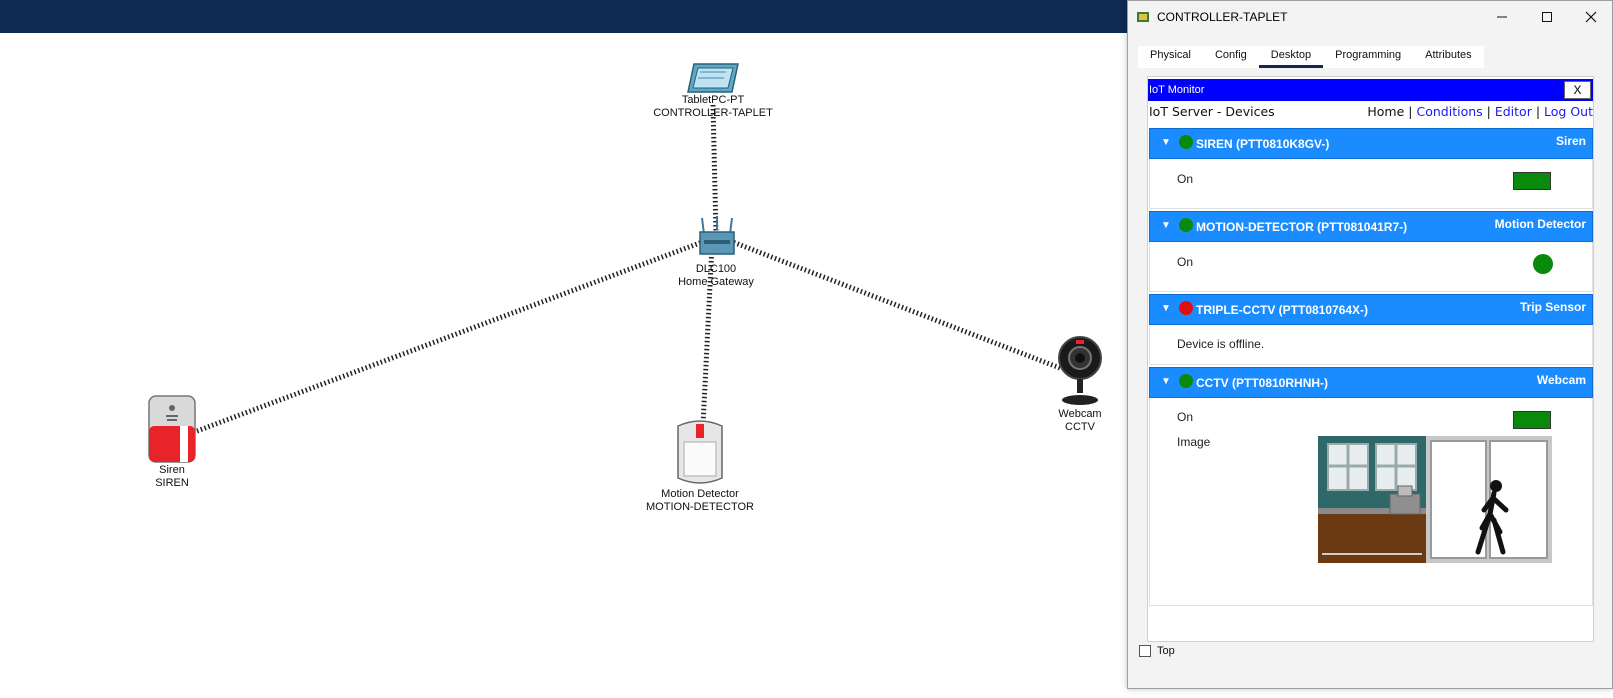 The image size is (1613, 698). What do you see at coordinates (1561, 380) in the screenshot?
I see `device-type: Webcam` at bounding box center [1561, 380].